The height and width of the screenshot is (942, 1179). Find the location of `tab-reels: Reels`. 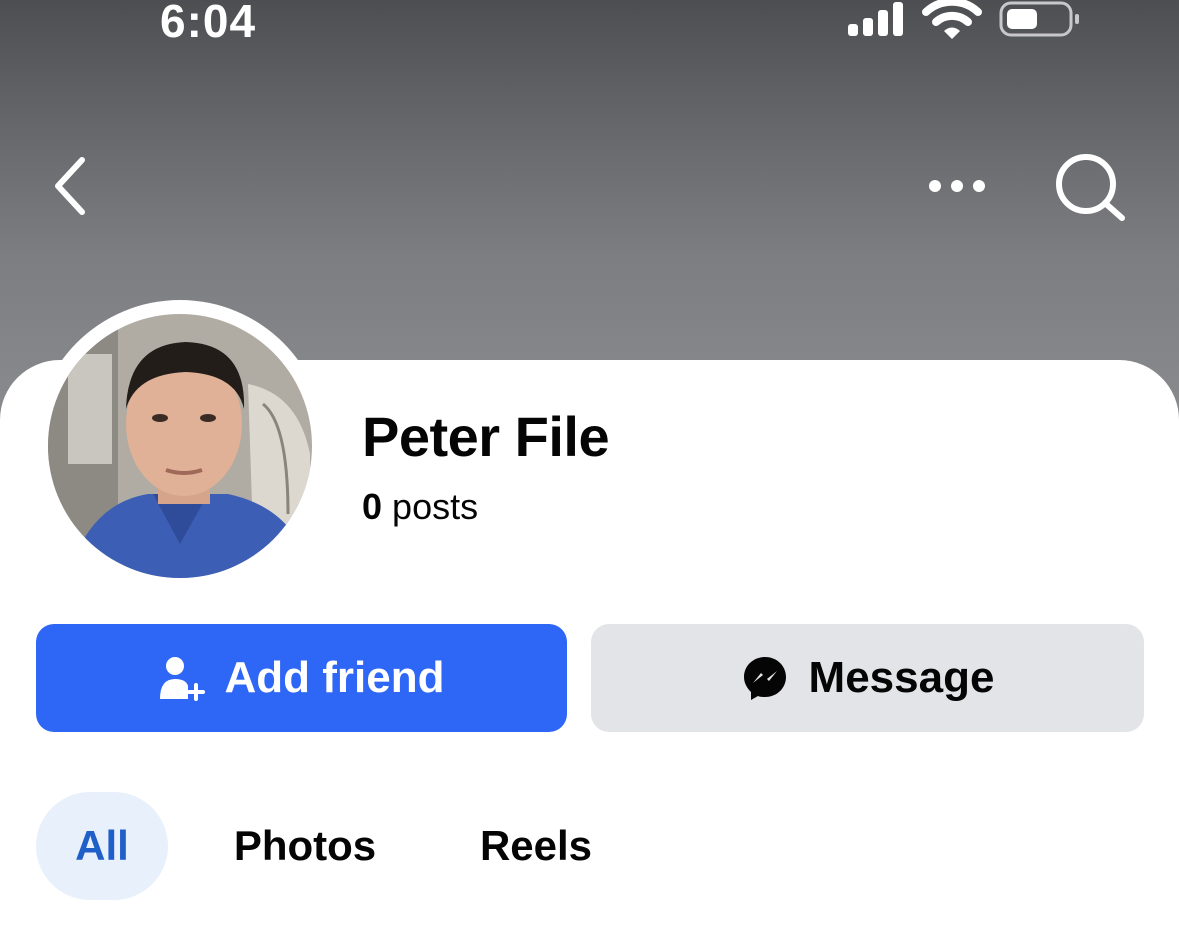

tab-reels: Reels is located at coordinates (536, 846).